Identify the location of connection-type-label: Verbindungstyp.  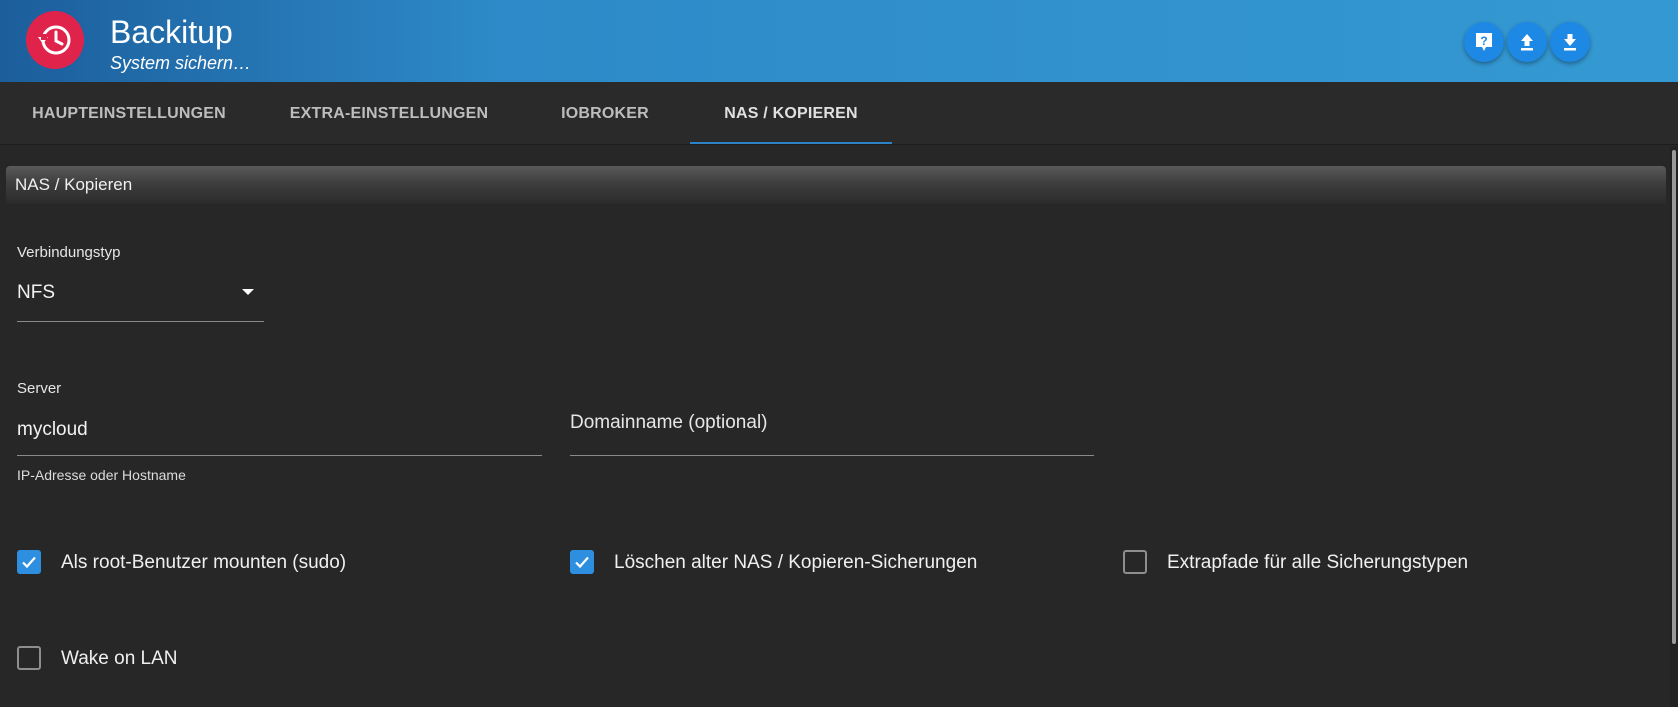
(69, 252).